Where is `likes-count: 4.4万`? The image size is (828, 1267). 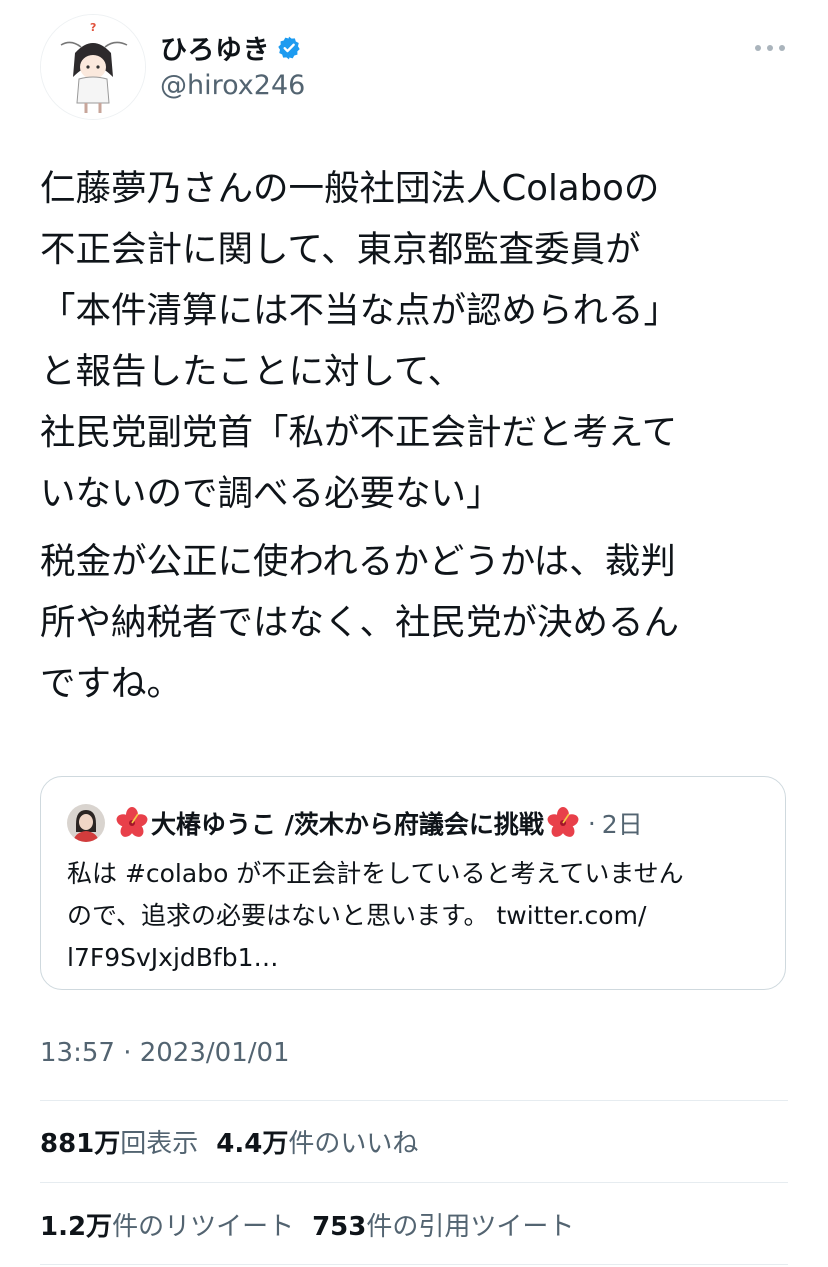 likes-count: 4.4万 is located at coordinates (252, 1144).